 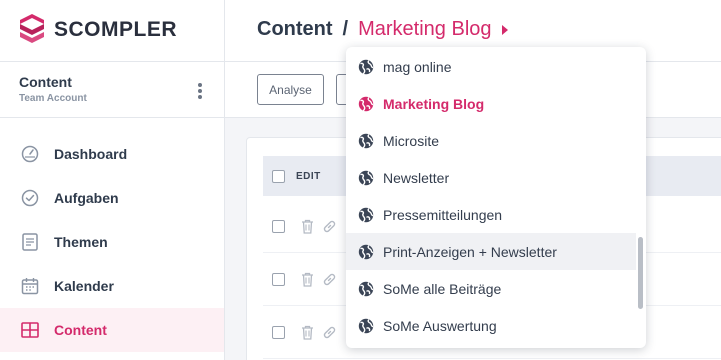 What do you see at coordinates (295, 29) in the screenshot?
I see `breadcrumb-root: Content` at bounding box center [295, 29].